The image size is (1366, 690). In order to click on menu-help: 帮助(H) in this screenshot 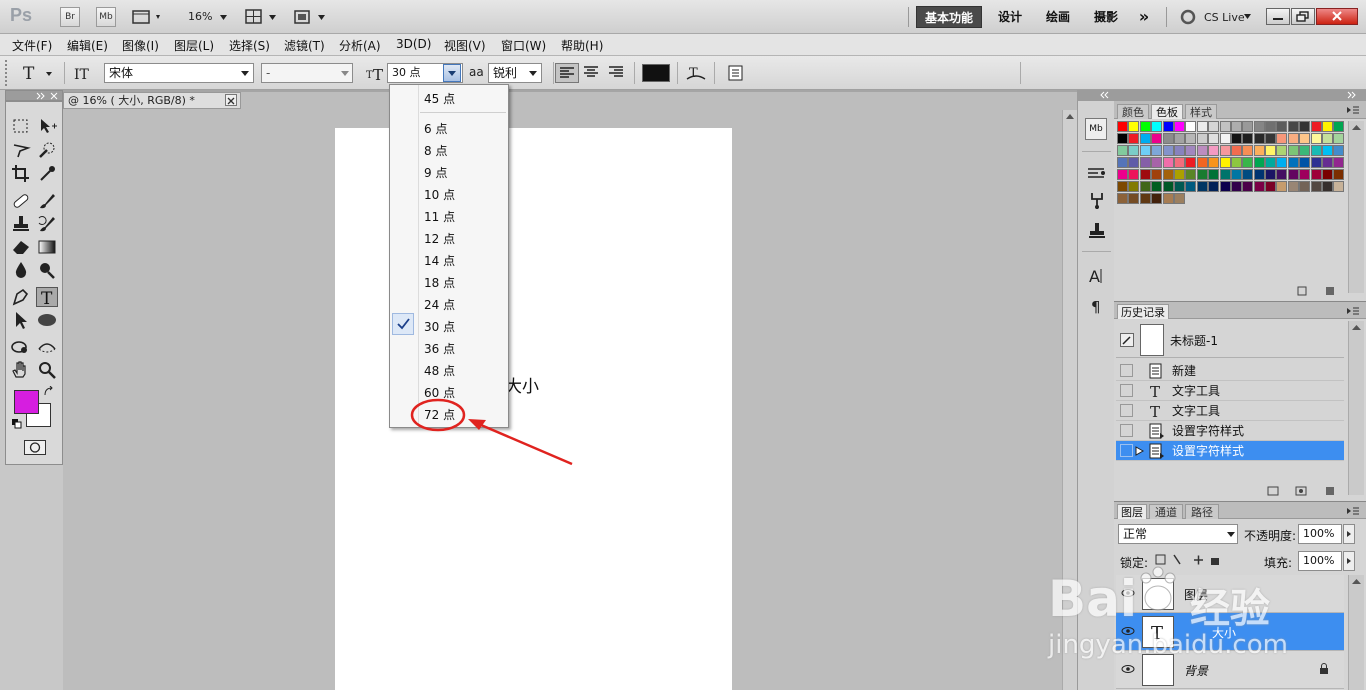, I will do `click(582, 45)`.